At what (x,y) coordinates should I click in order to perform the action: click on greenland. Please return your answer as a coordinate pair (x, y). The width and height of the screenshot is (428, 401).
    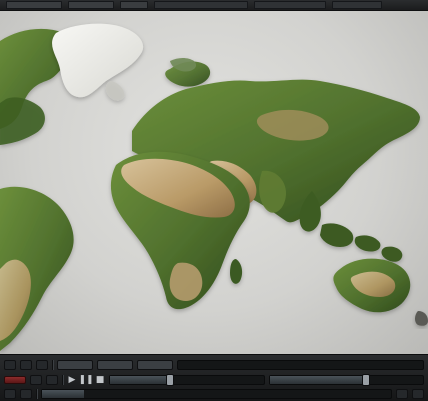
    Looking at the image, I should click on (98, 62).